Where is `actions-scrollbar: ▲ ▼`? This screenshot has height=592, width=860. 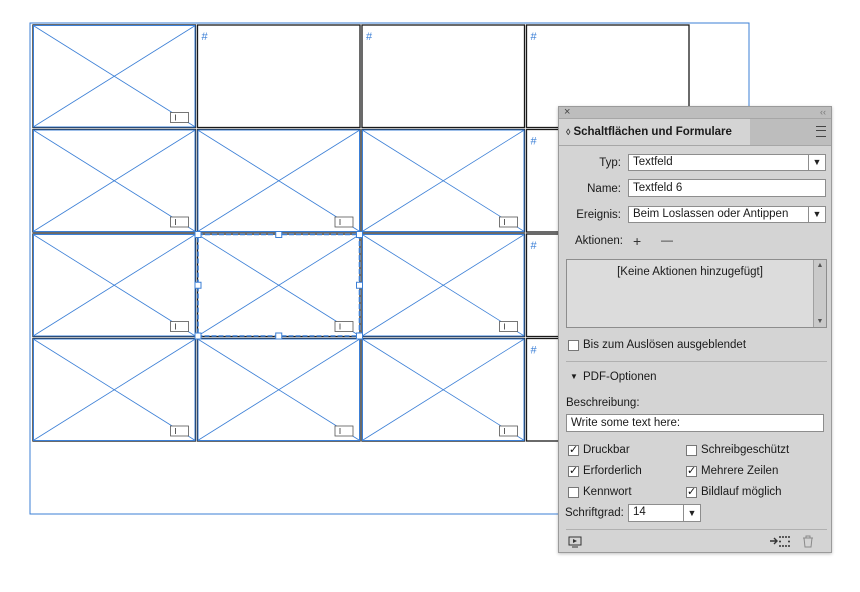 actions-scrollbar: ▲ ▼ is located at coordinates (819, 293).